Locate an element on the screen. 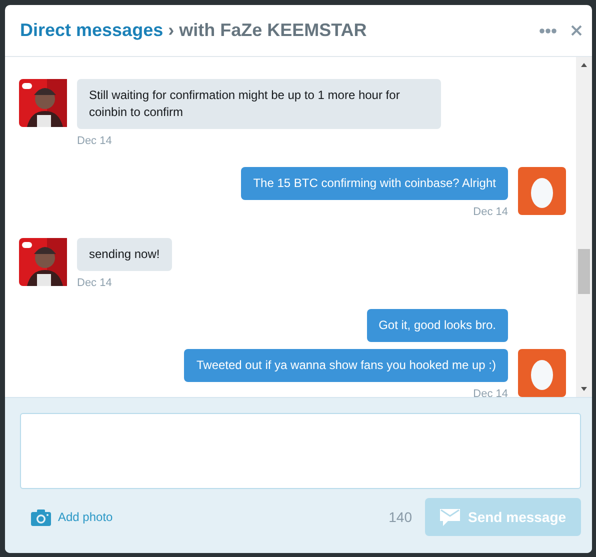  scrollbar is located at coordinates (584, 227).